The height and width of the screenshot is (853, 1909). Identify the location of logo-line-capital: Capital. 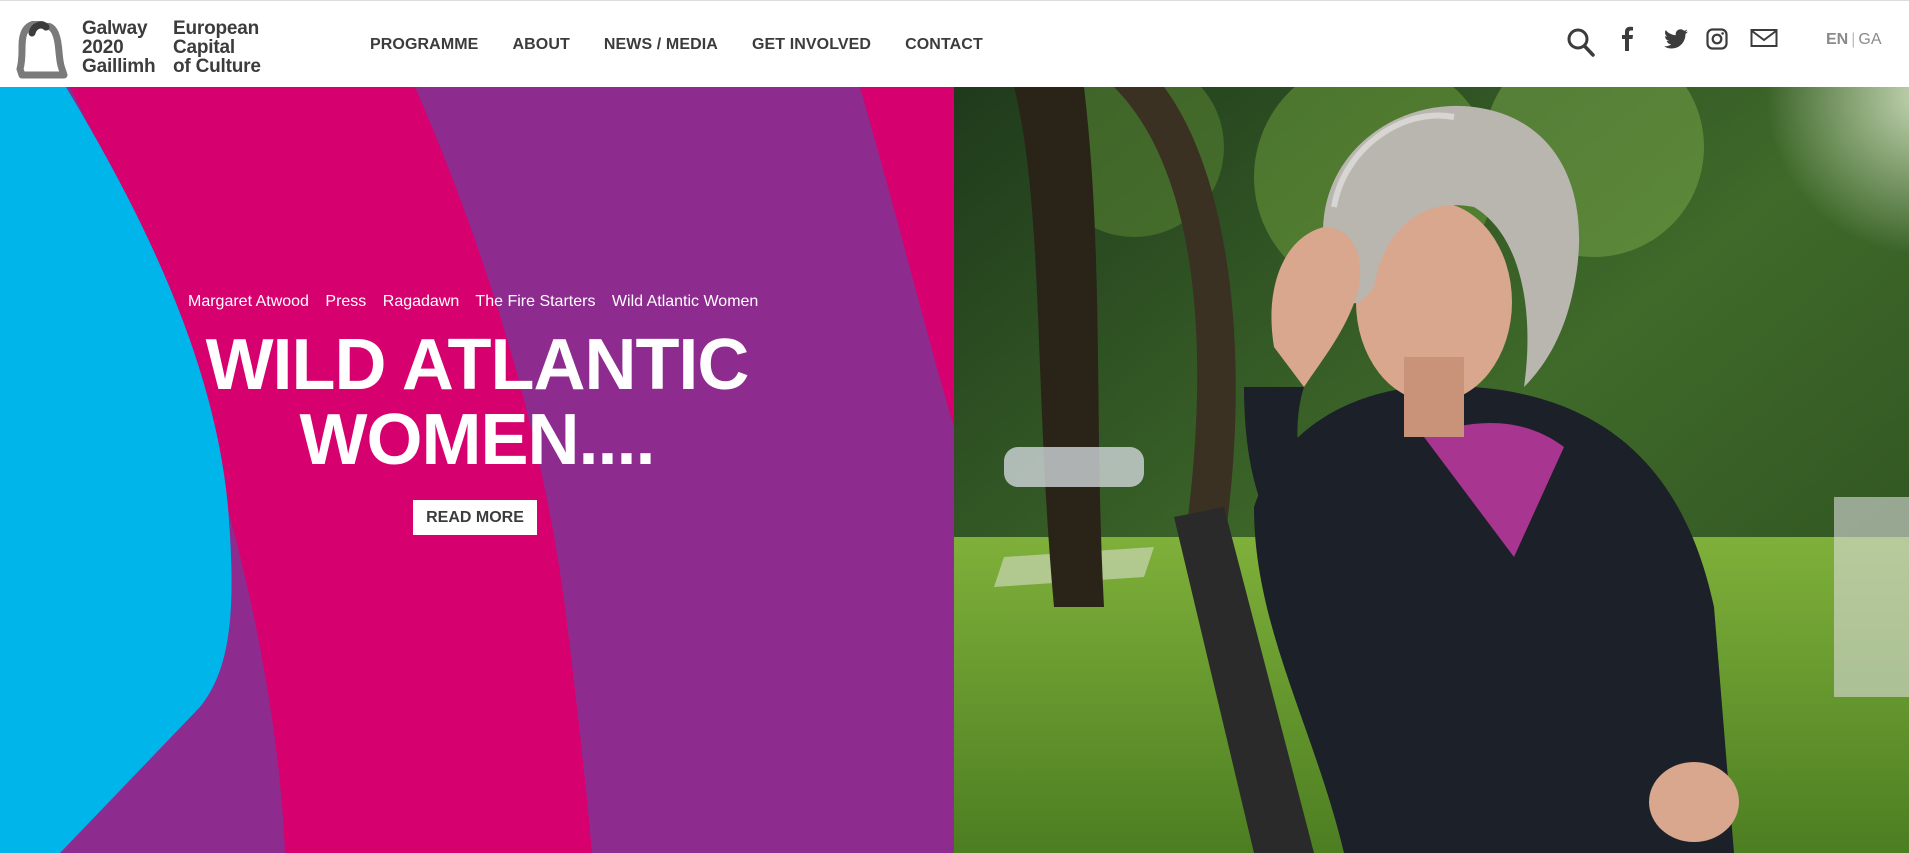
(204, 47).